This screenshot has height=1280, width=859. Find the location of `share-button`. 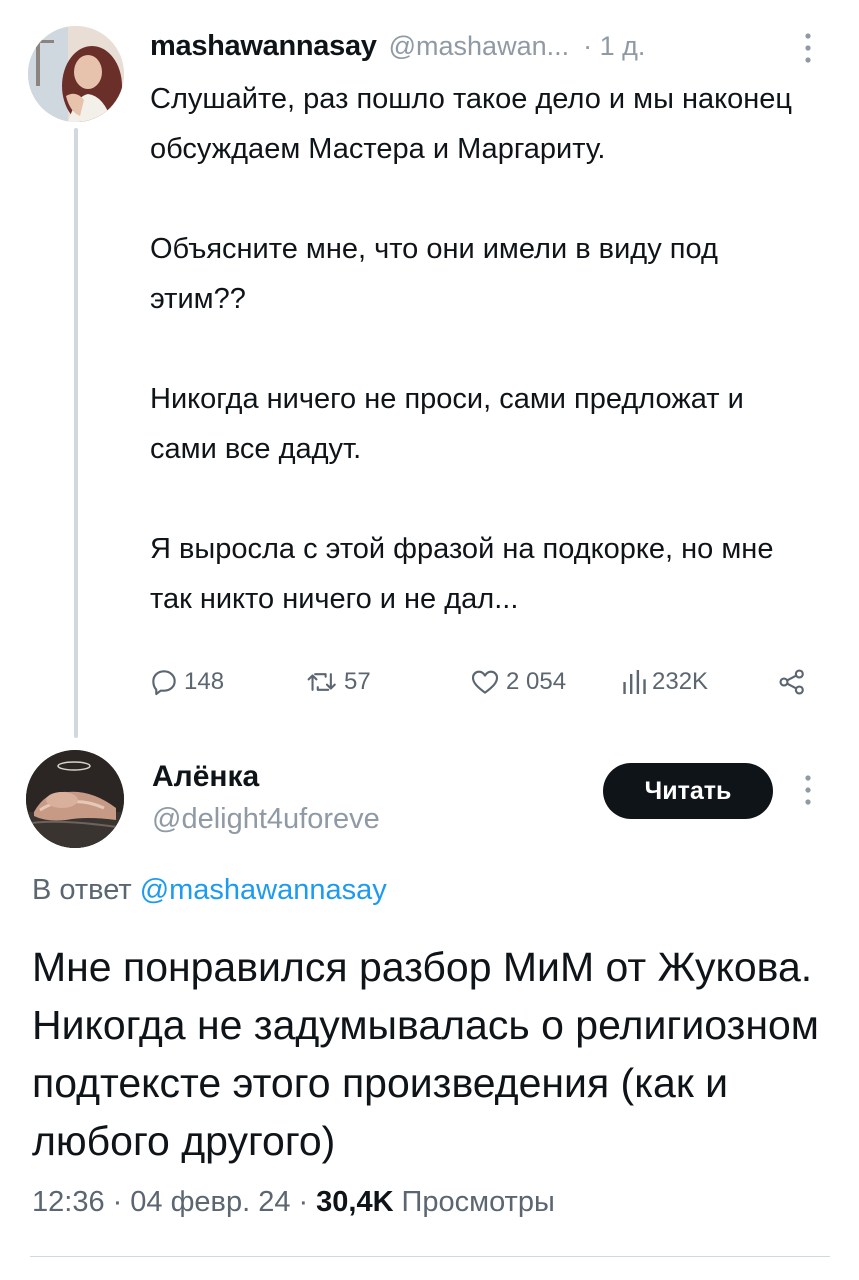

share-button is located at coordinates (792, 682).